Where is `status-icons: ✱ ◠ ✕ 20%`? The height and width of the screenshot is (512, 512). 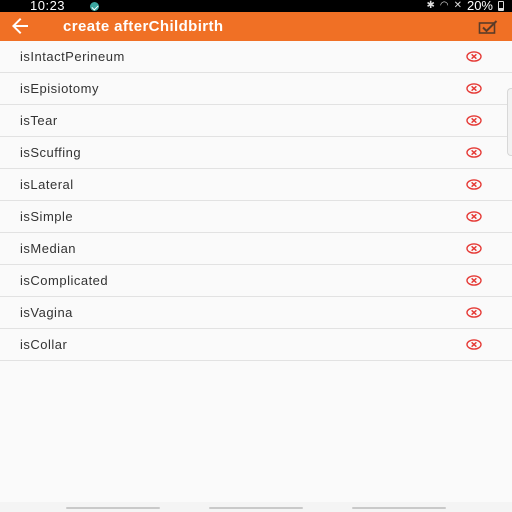 status-icons: ✱ ◠ ✕ 20% is located at coordinates (465, 6).